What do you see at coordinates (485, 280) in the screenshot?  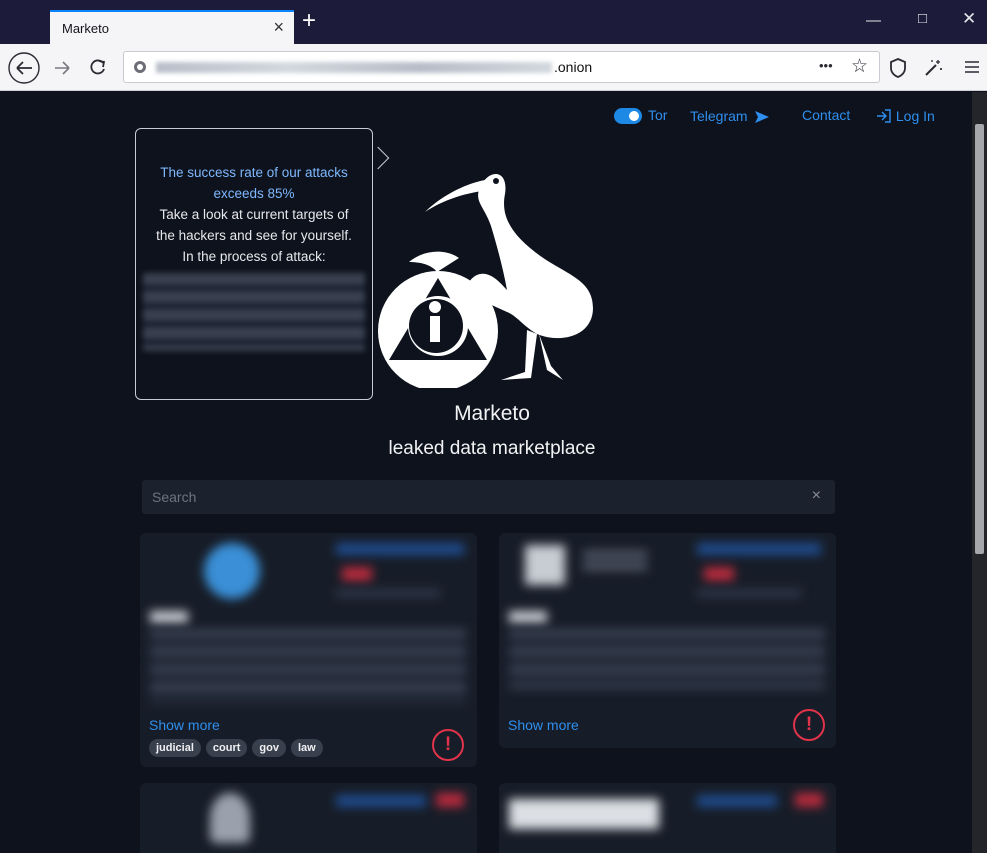 I see `ibis-logo-icon` at bounding box center [485, 280].